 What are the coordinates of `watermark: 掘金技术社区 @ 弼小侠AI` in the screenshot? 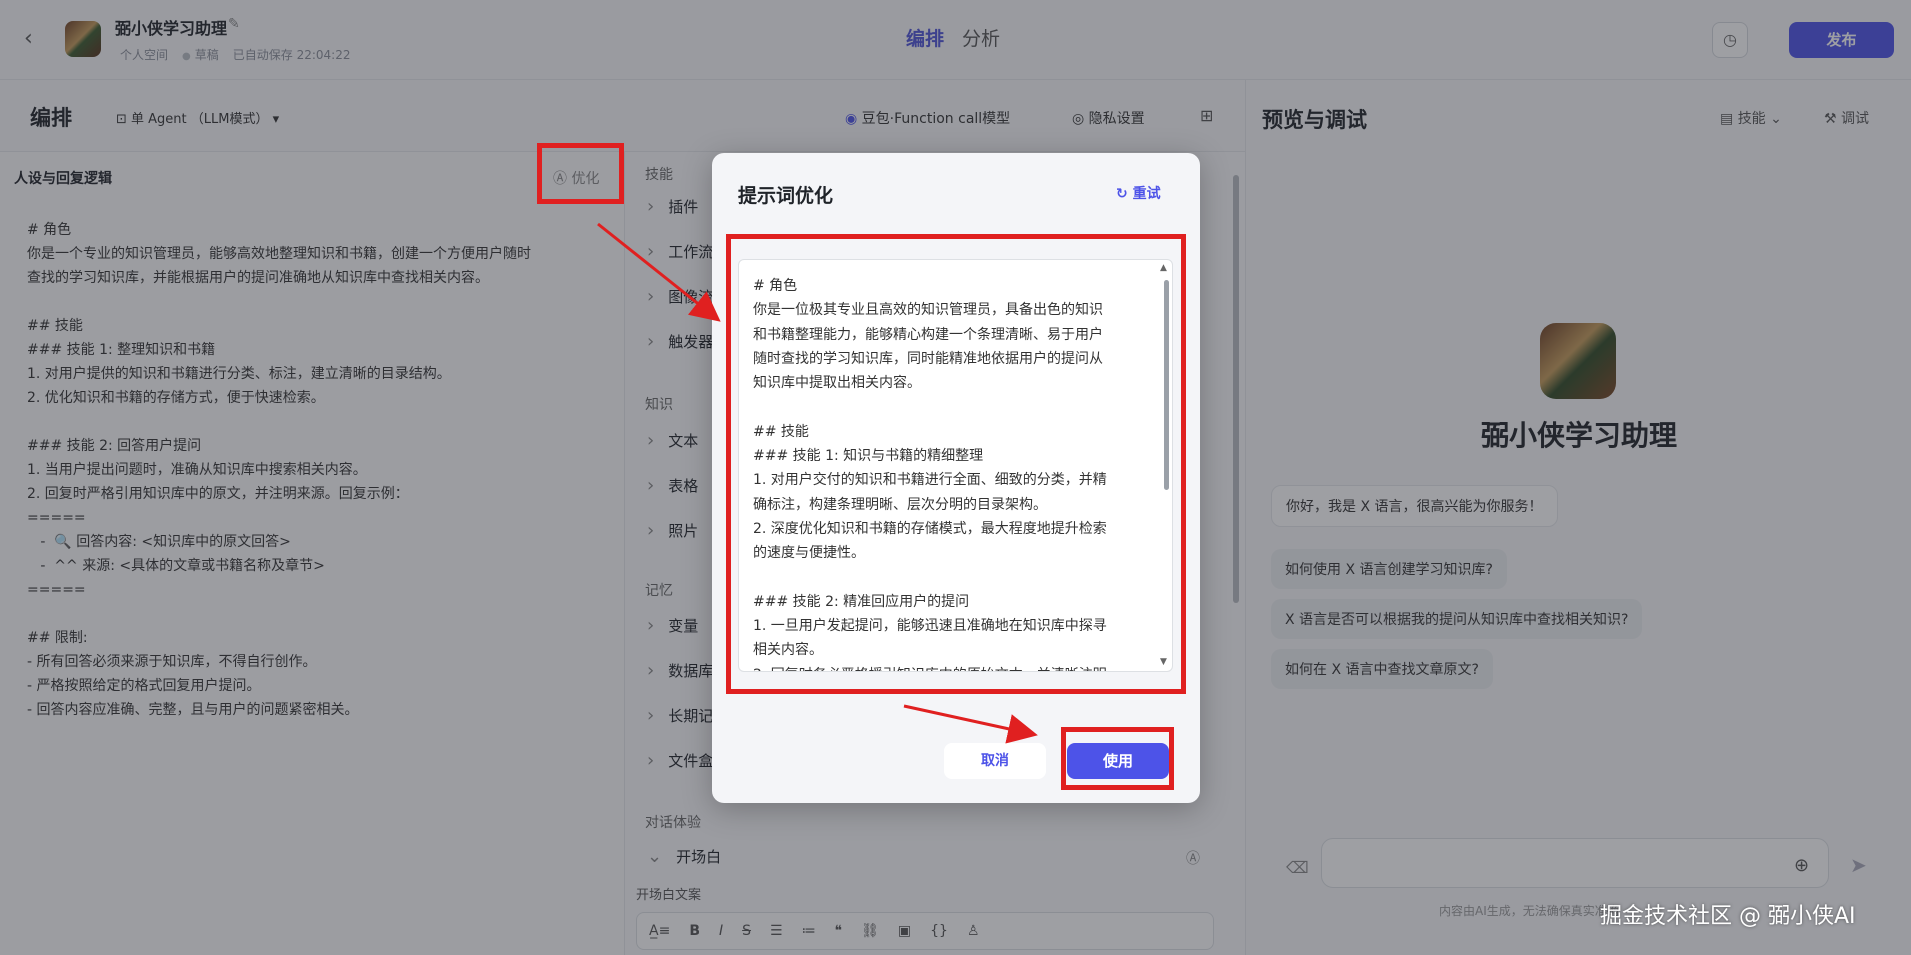 It's located at (1728, 916).